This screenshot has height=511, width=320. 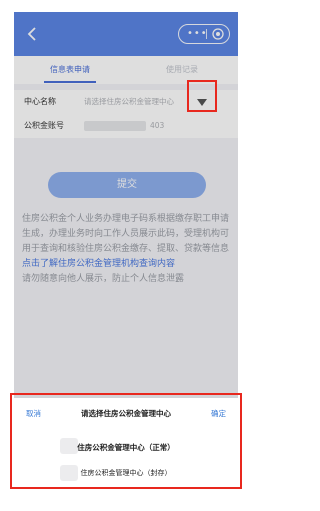 I want to click on annotation-box-picker, so click(x=126, y=441).